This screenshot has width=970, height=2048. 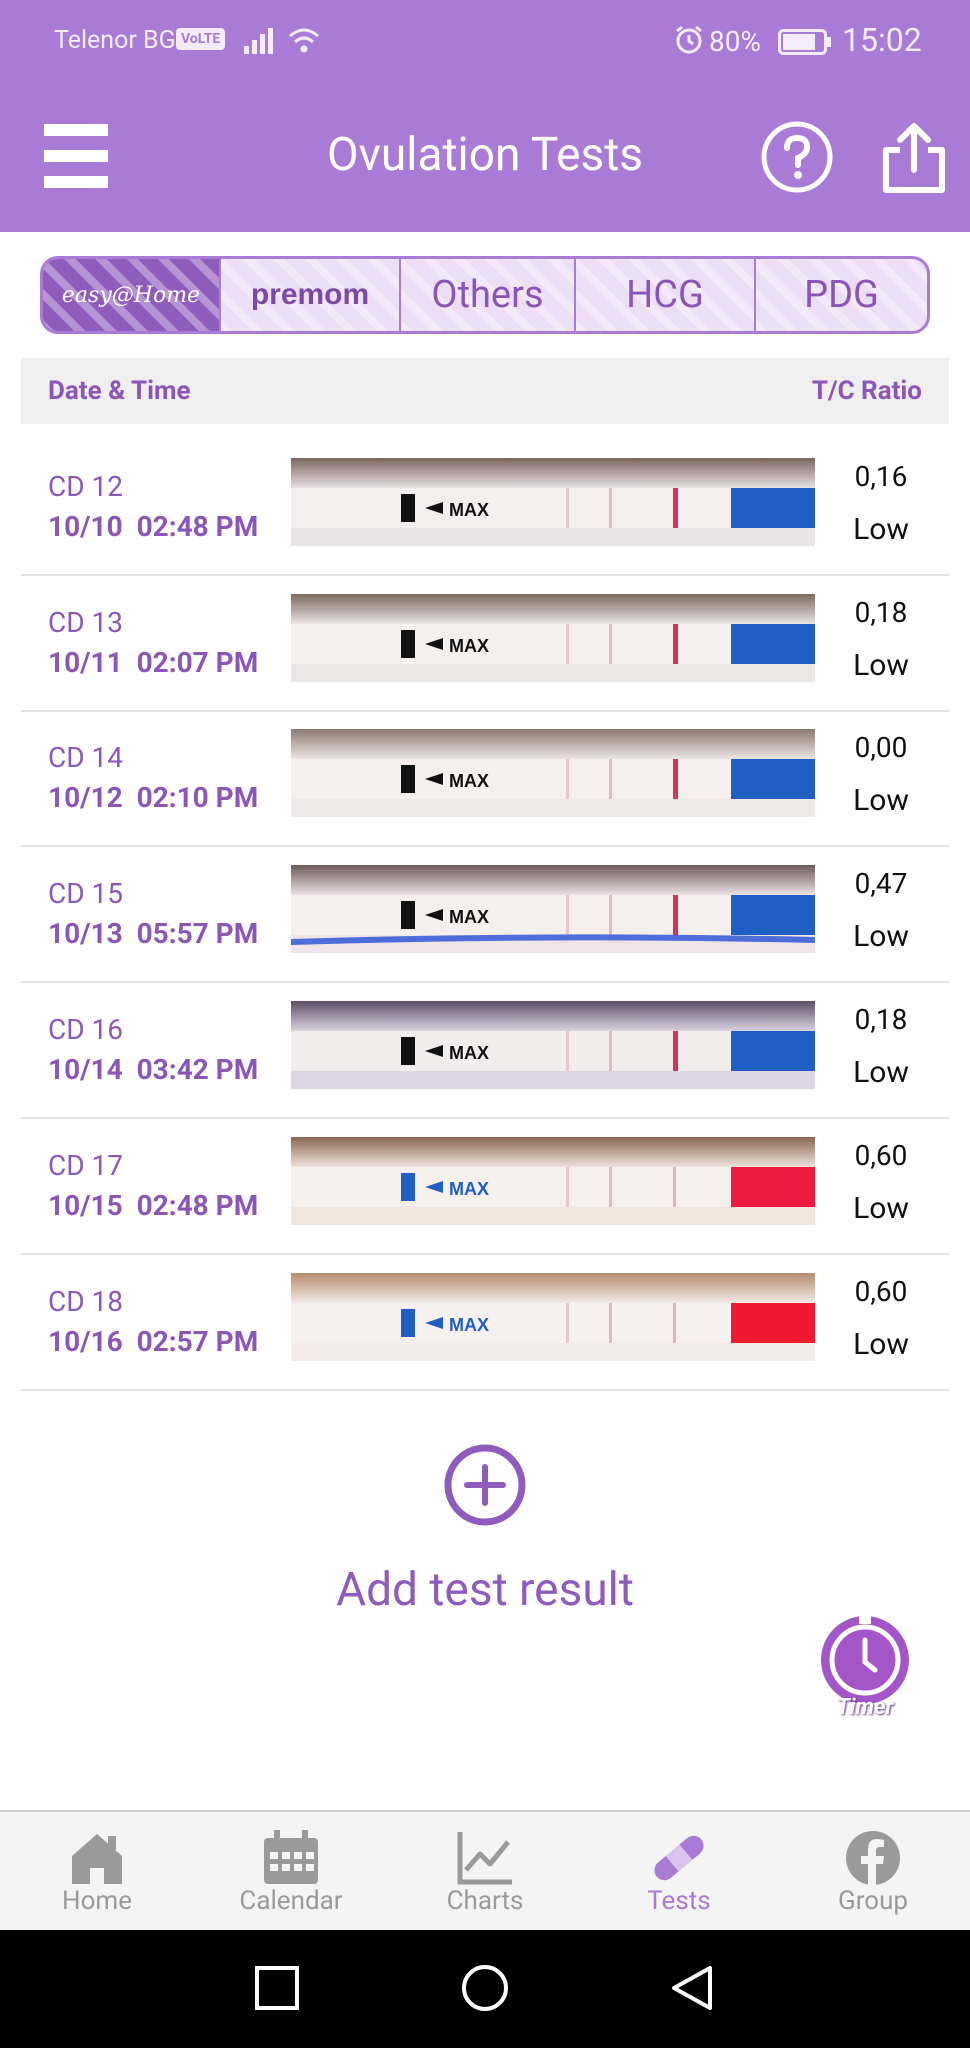 I want to click on tab-others-label: Others, so click(x=487, y=295).